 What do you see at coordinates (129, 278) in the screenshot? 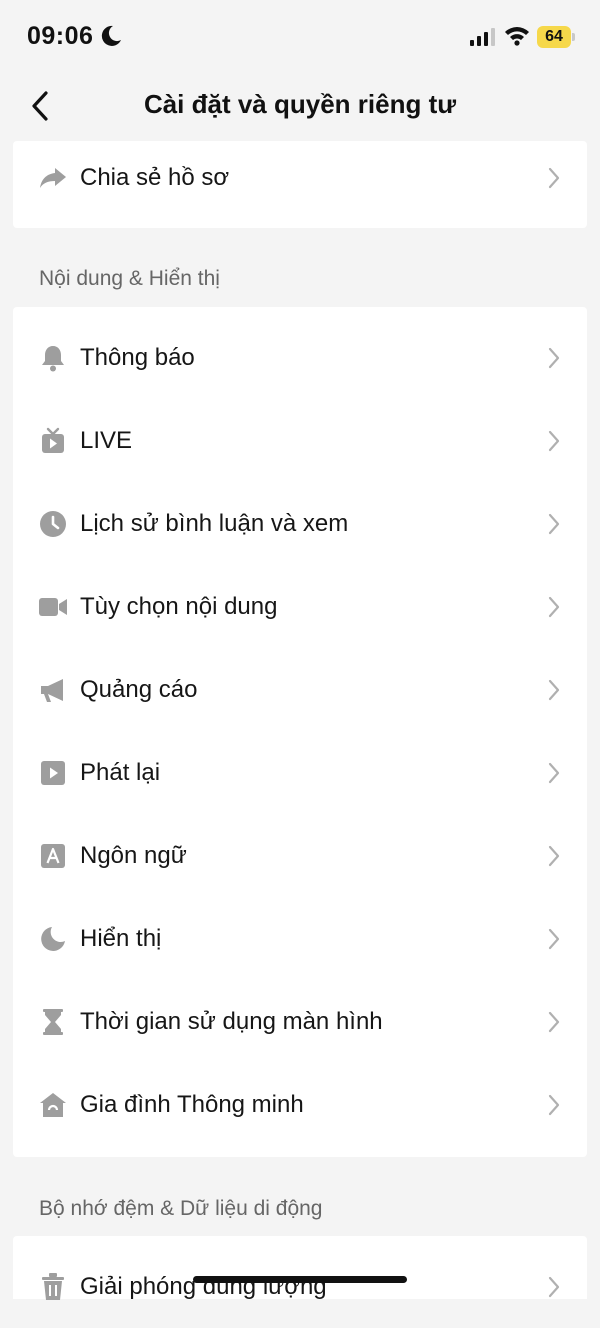
I see `section-header-content-display: Nội dung & Hiển thị` at bounding box center [129, 278].